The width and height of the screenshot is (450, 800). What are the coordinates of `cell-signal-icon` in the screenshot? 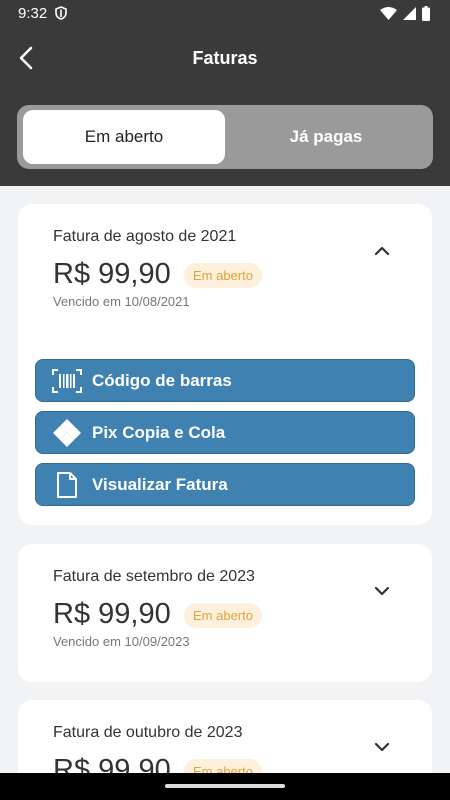 It's located at (409, 13).